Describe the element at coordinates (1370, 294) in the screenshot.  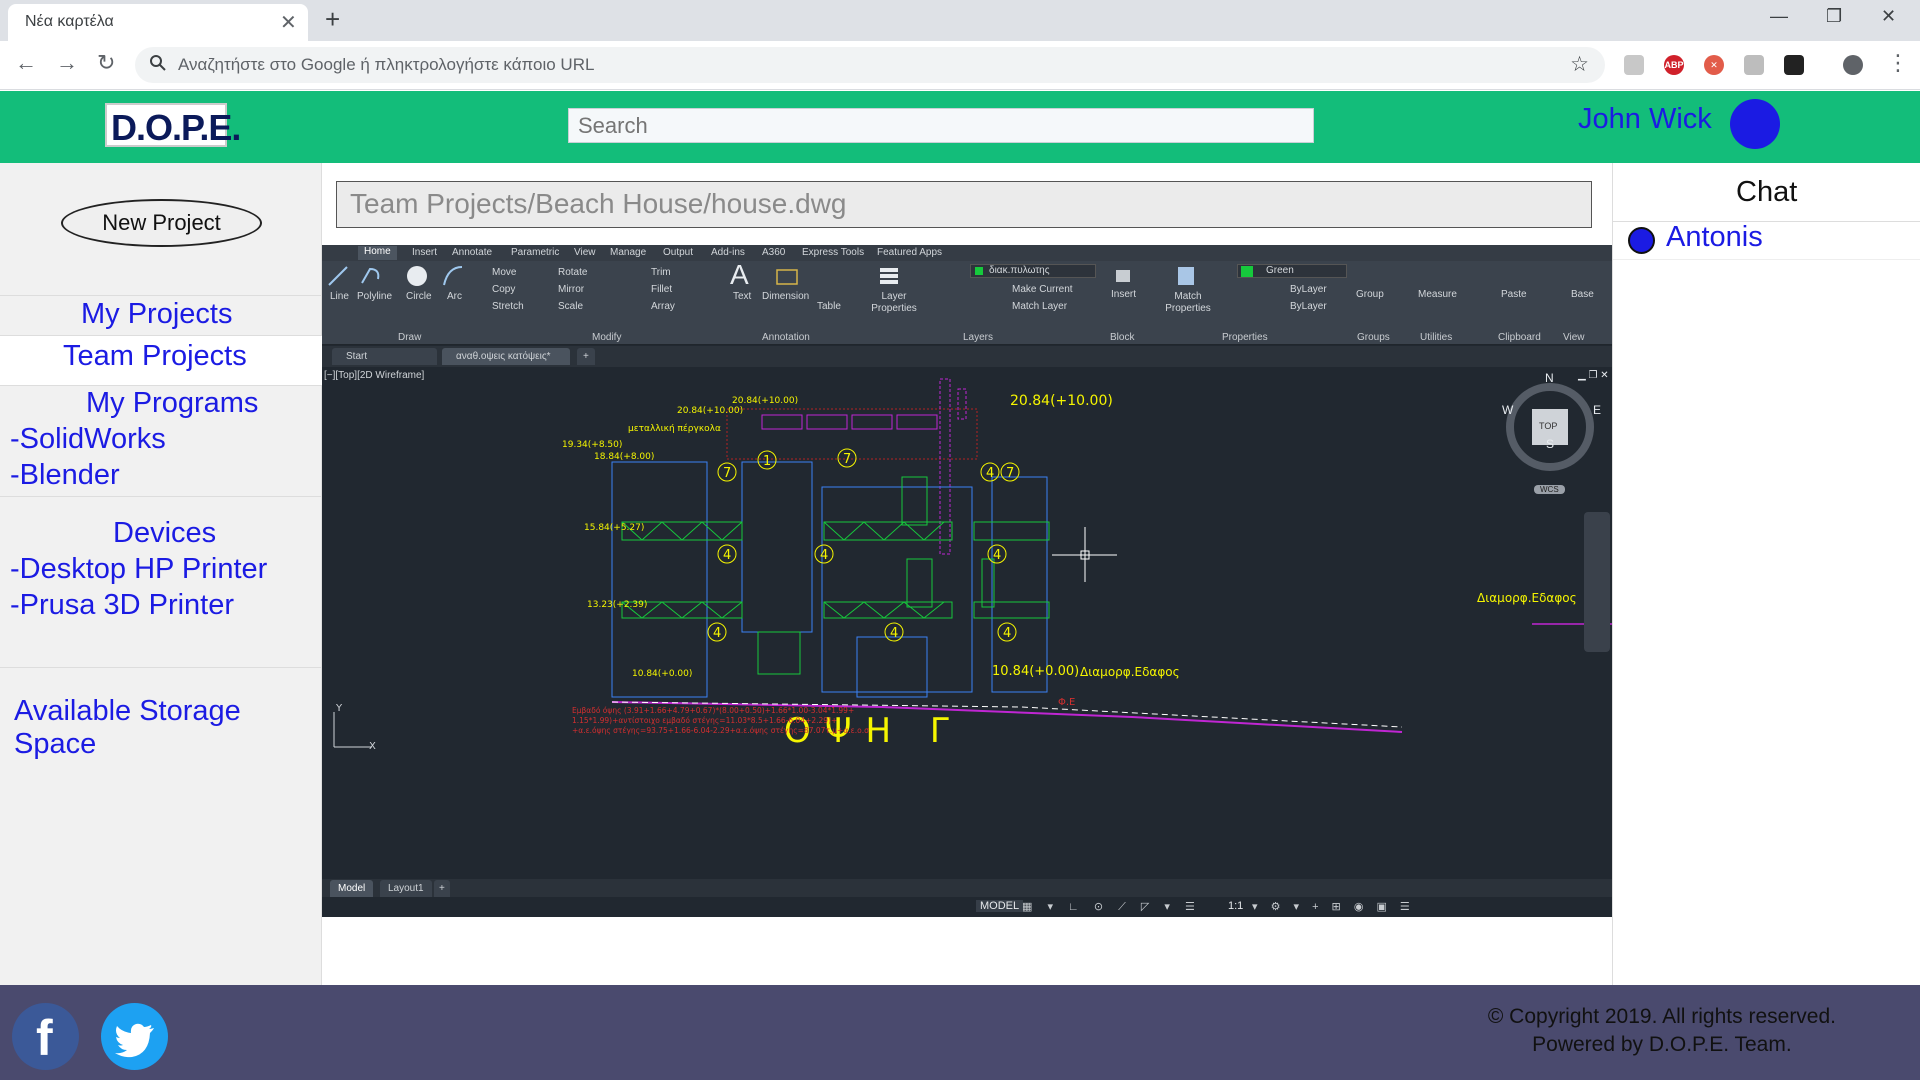
I see `tool-group: Group` at that location.